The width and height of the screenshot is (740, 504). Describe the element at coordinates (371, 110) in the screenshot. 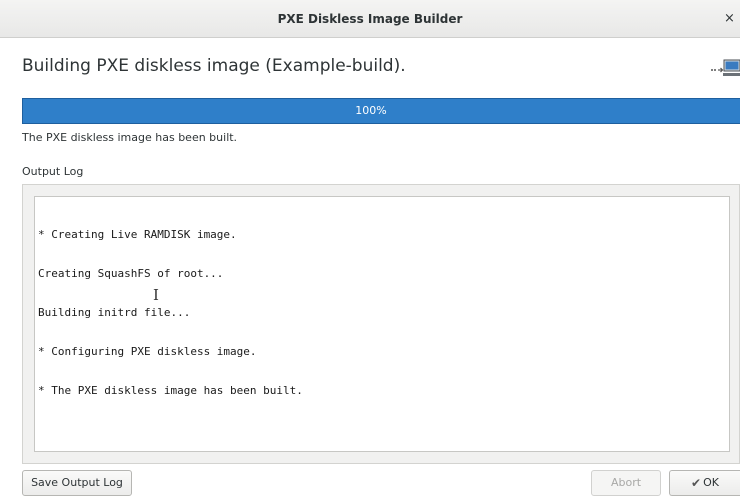

I see `progress-label: 100%` at that location.